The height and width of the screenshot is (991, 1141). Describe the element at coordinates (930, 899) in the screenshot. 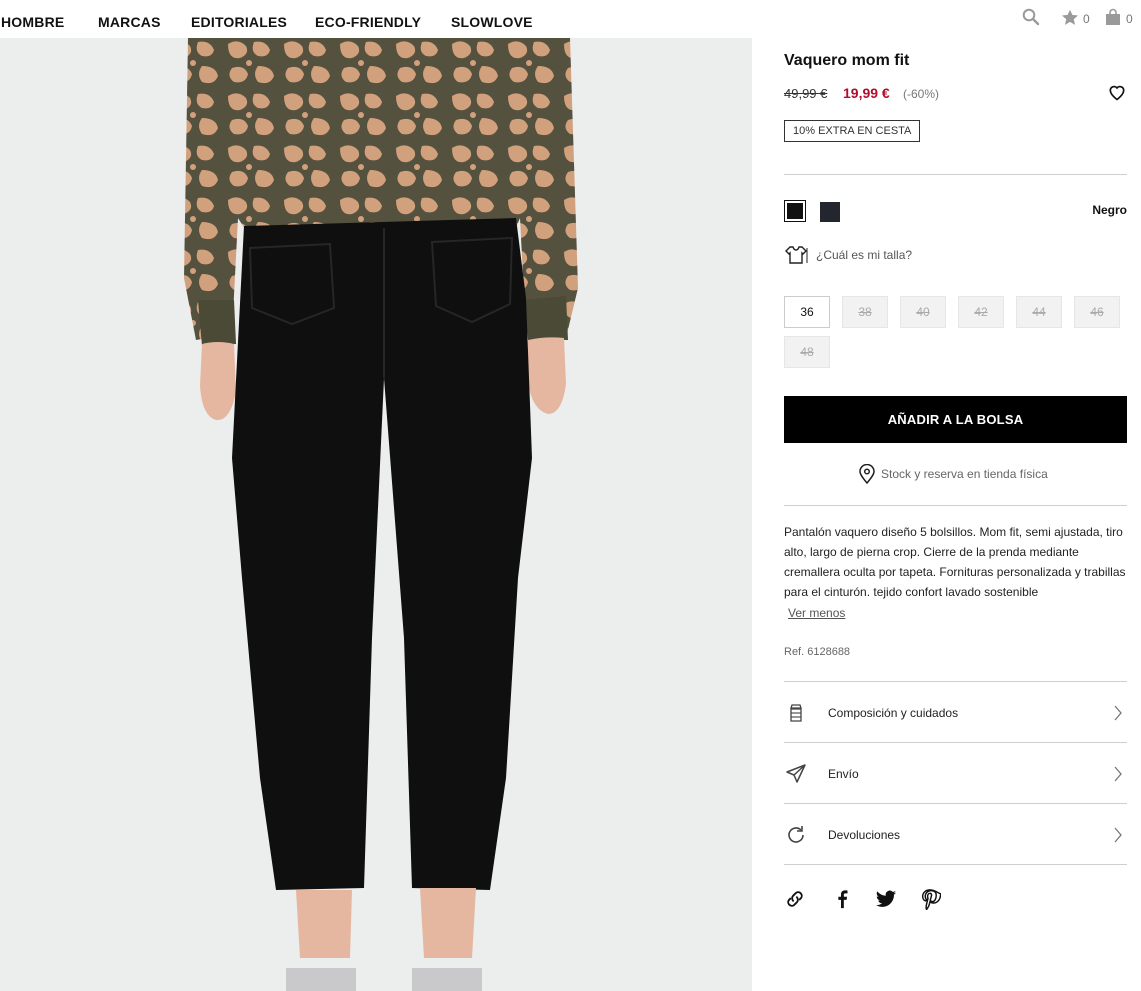

I see `pinterest-icon` at that location.